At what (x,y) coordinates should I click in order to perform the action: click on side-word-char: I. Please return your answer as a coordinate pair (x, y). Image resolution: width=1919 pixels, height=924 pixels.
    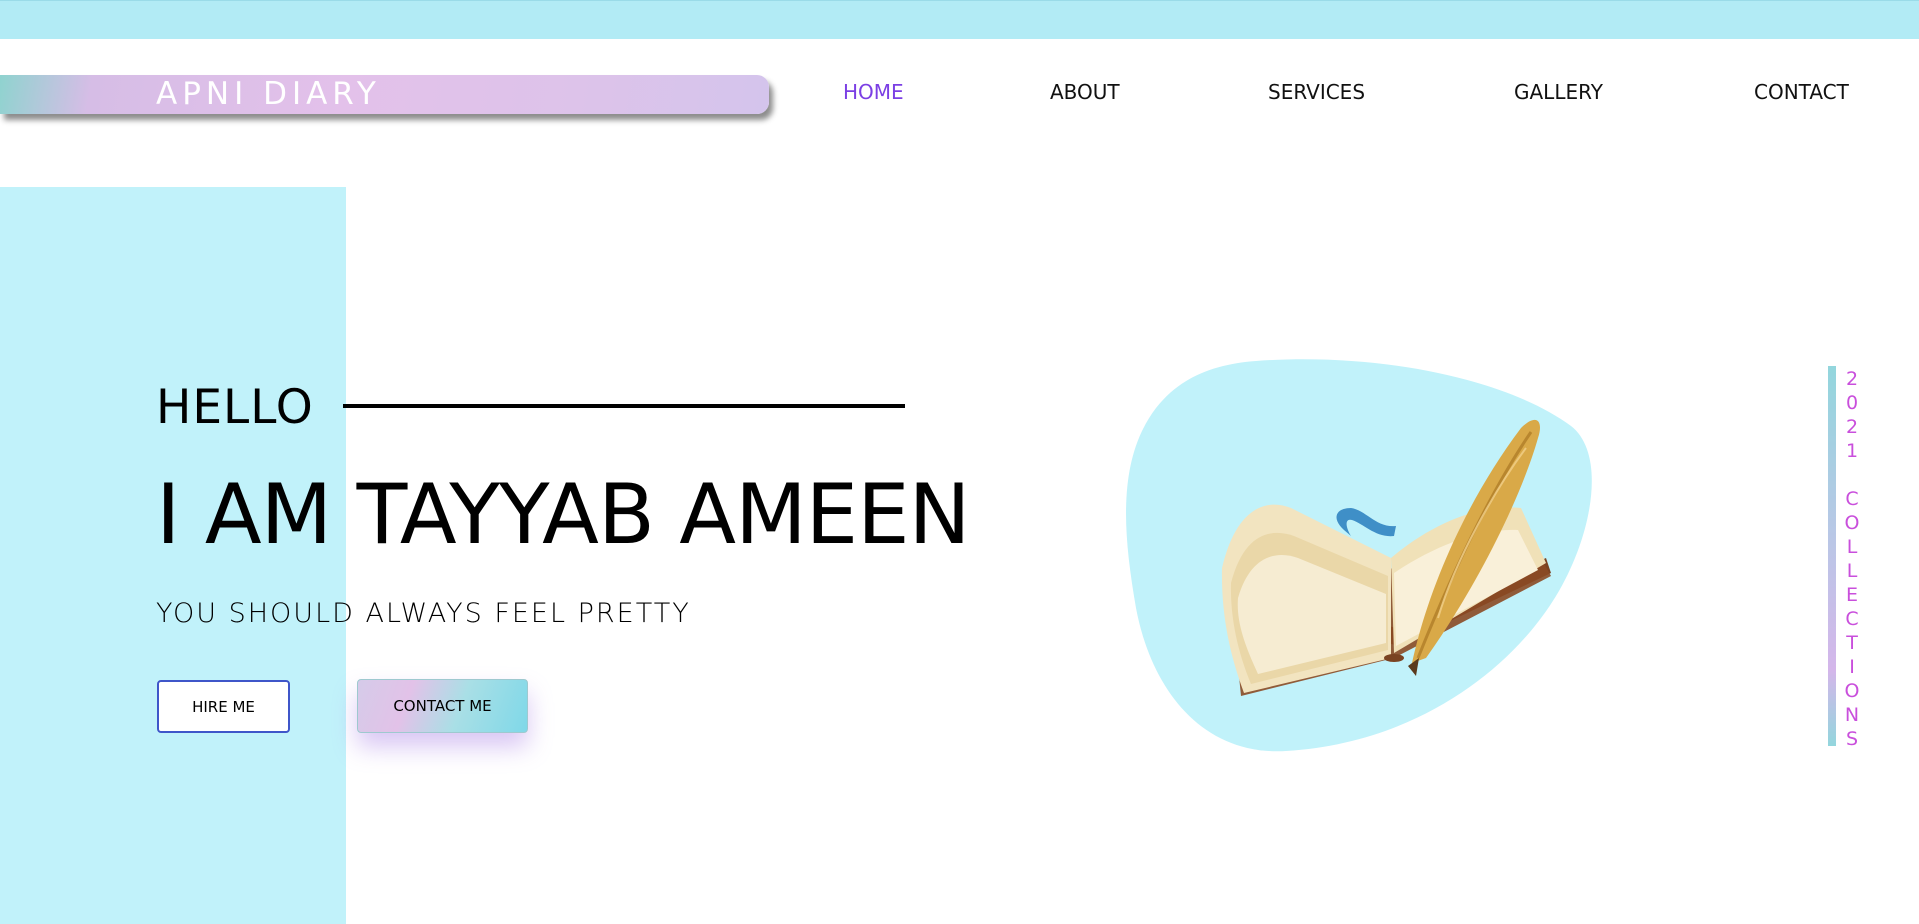
    Looking at the image, I should click on (1852, 667).